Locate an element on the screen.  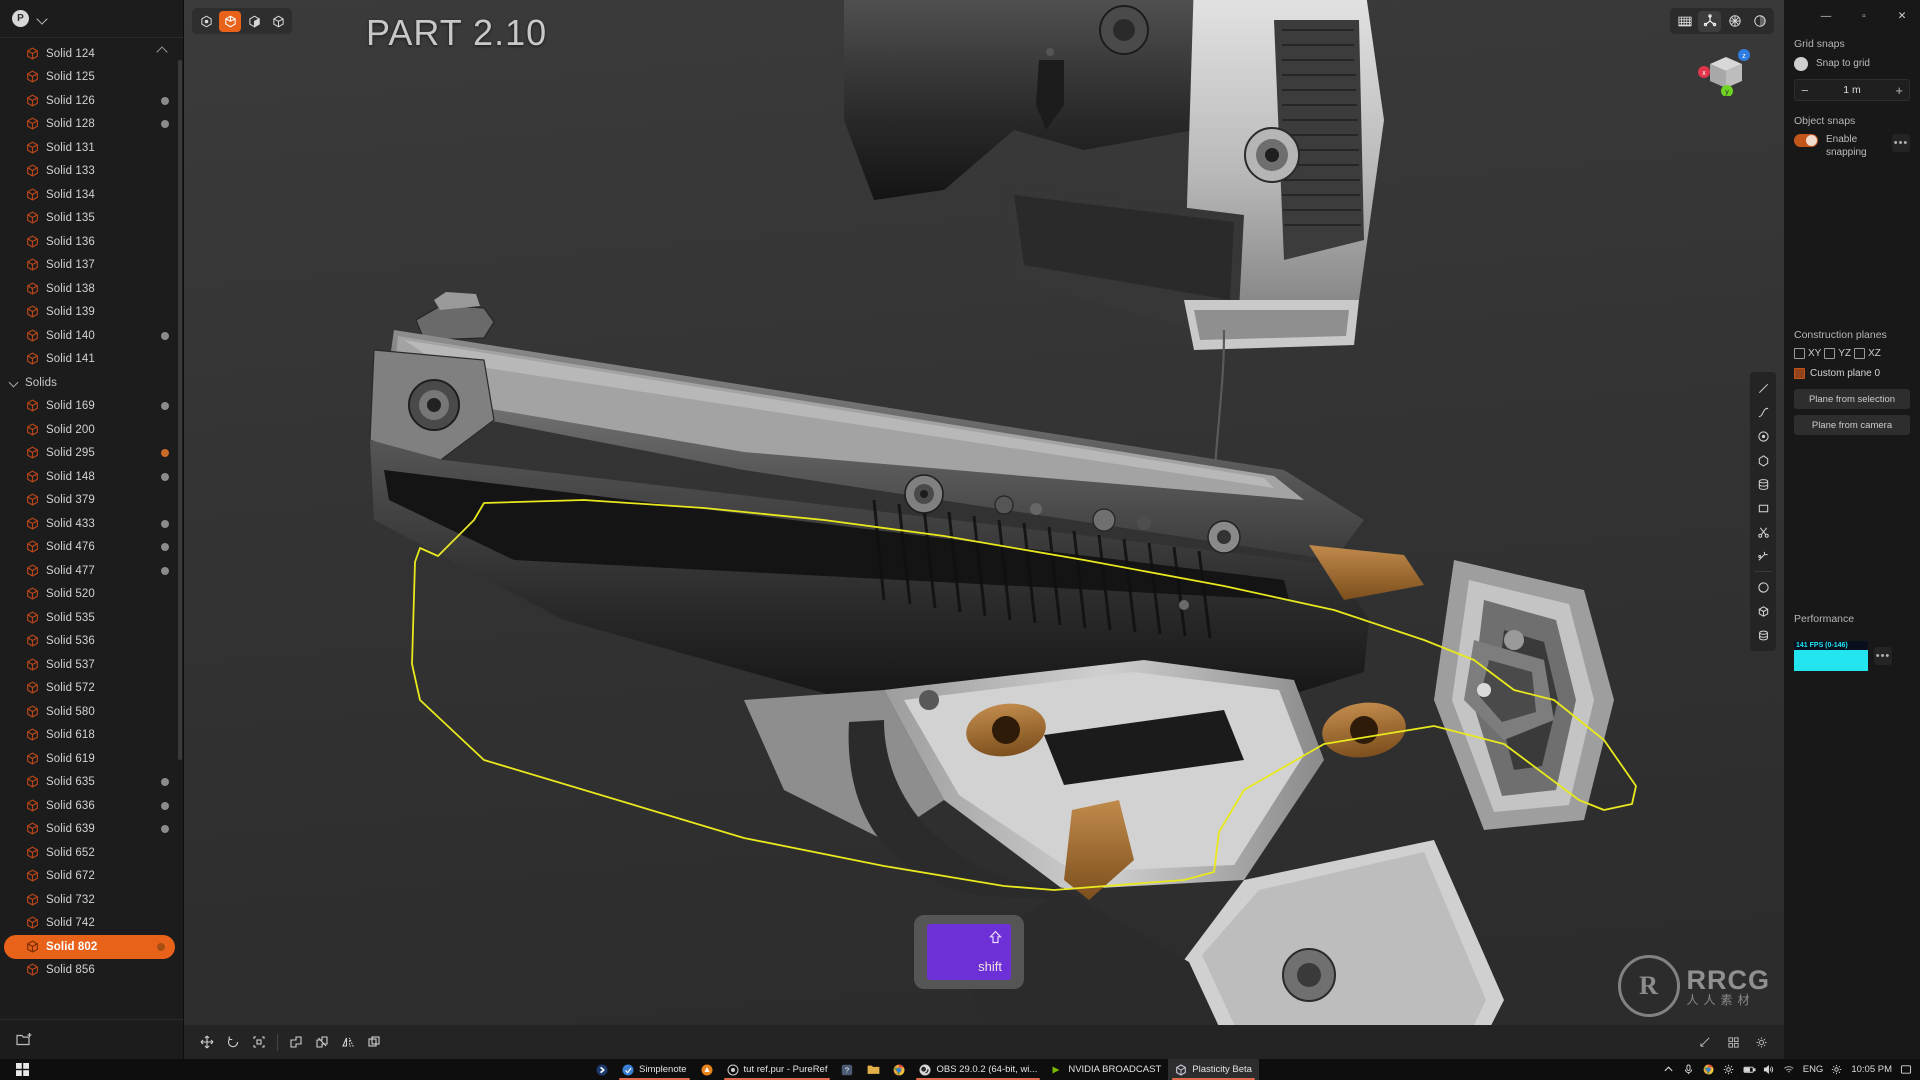
outliner-item: Solid 139 is located at coordinates (91, 313).